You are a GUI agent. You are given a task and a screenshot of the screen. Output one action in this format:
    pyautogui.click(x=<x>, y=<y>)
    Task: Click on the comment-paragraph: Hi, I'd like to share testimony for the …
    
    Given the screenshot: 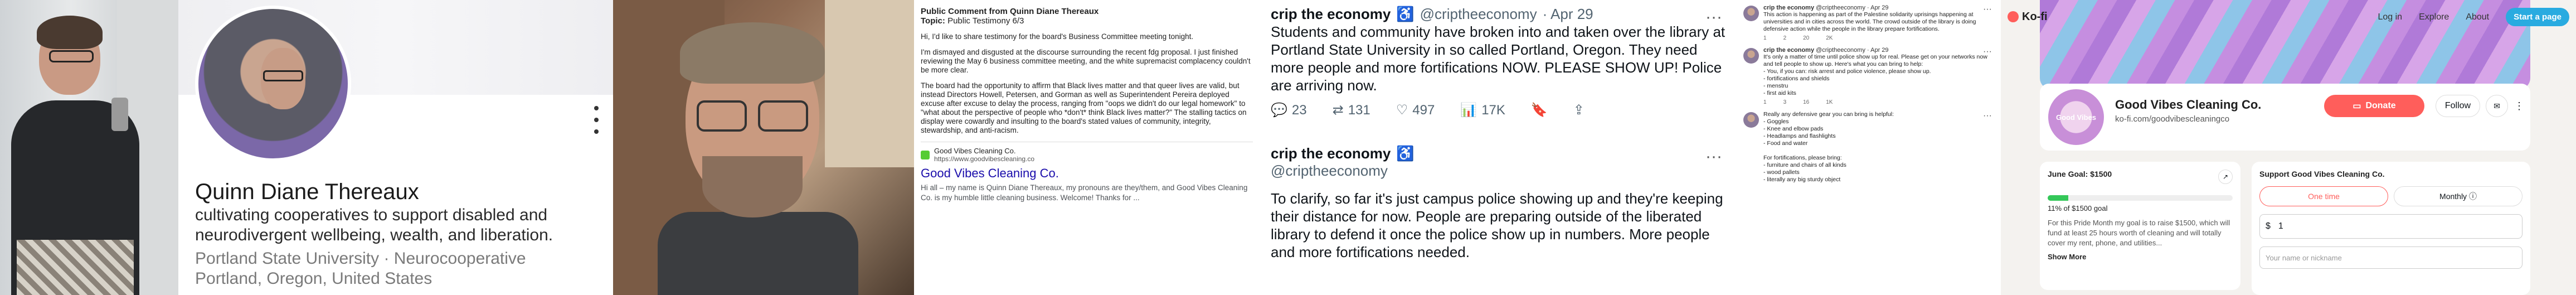 What is the action you would take?
    pyautogui.click(x=1057, y=36)
    